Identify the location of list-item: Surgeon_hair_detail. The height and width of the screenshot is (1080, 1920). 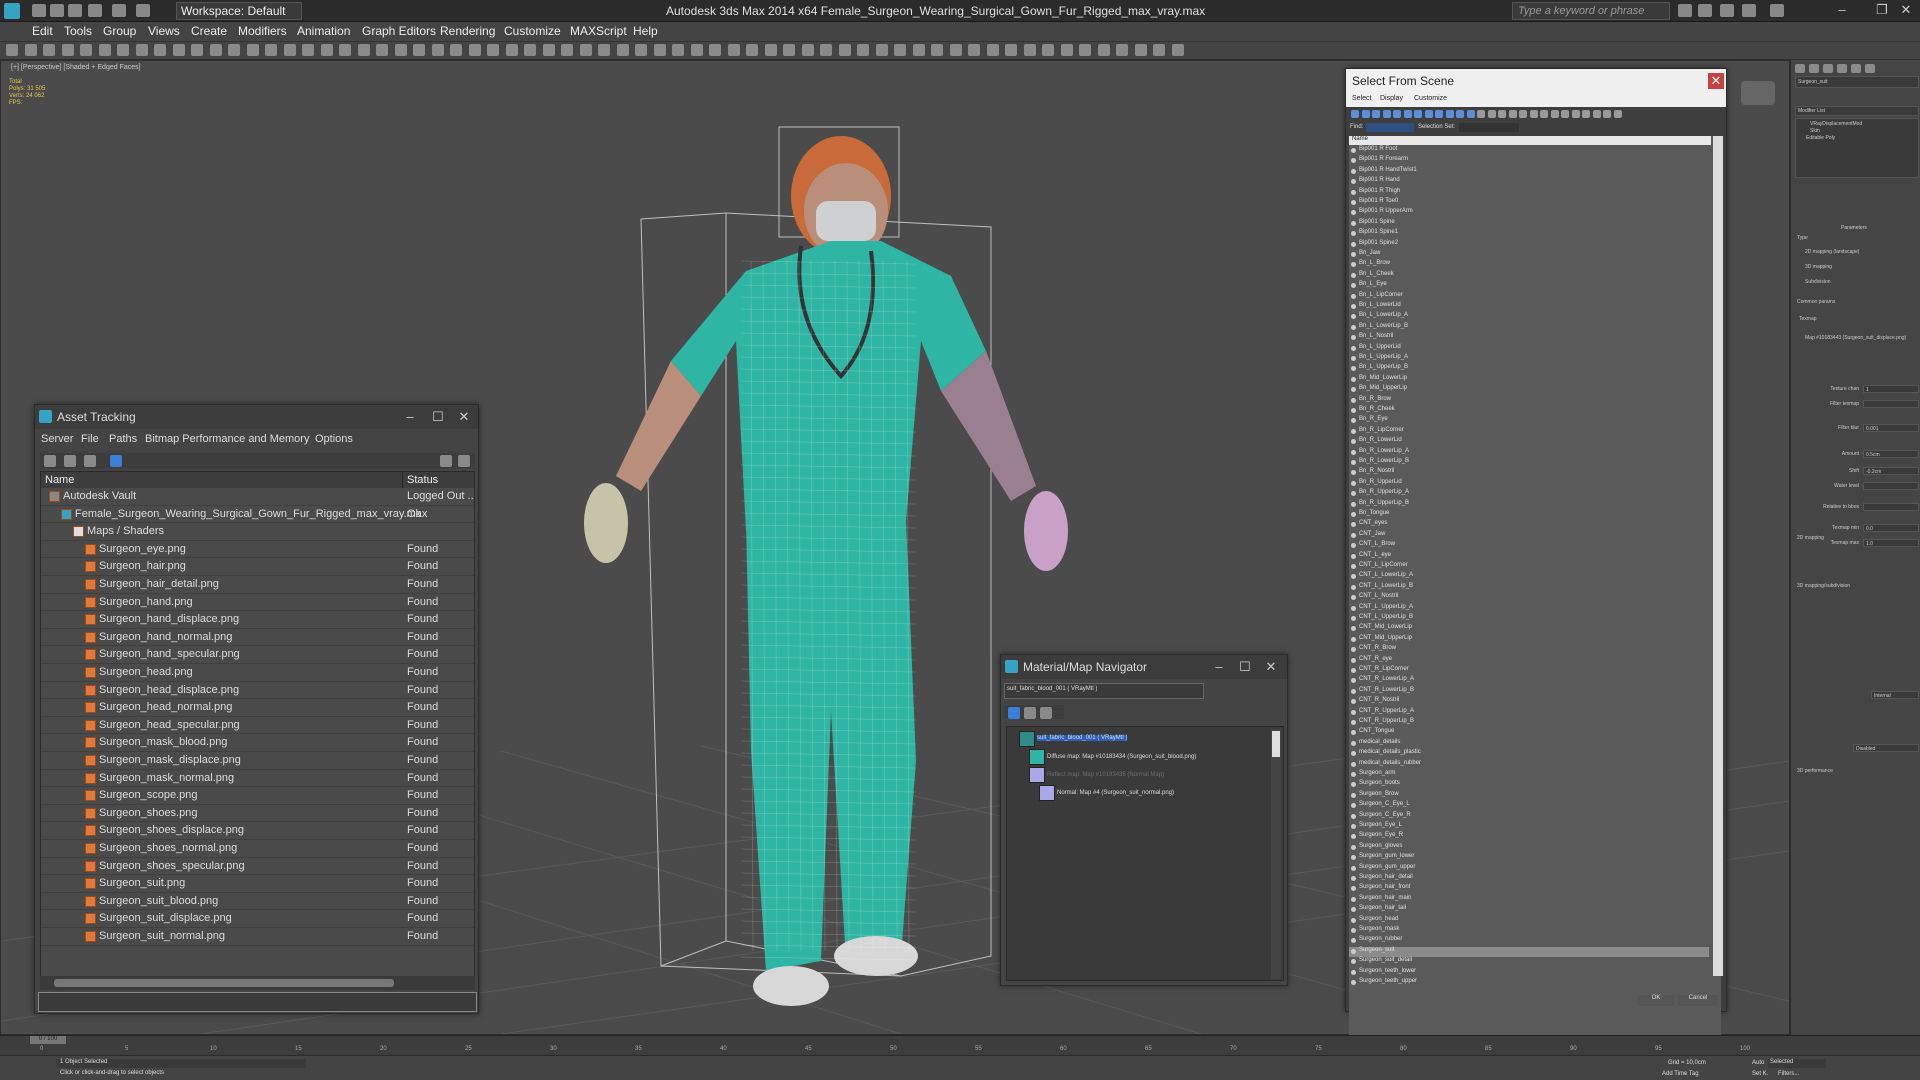
(1529, 879).